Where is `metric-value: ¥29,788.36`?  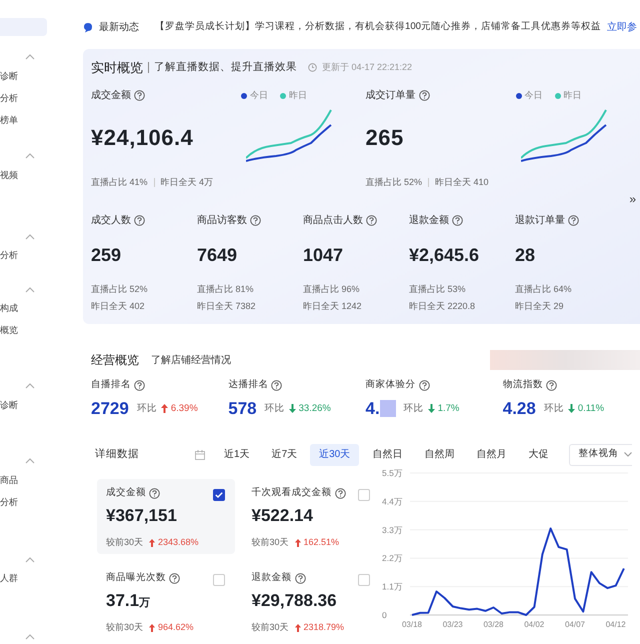 metric-value: ¥29,788.36 is located at coordinates (294, 601).